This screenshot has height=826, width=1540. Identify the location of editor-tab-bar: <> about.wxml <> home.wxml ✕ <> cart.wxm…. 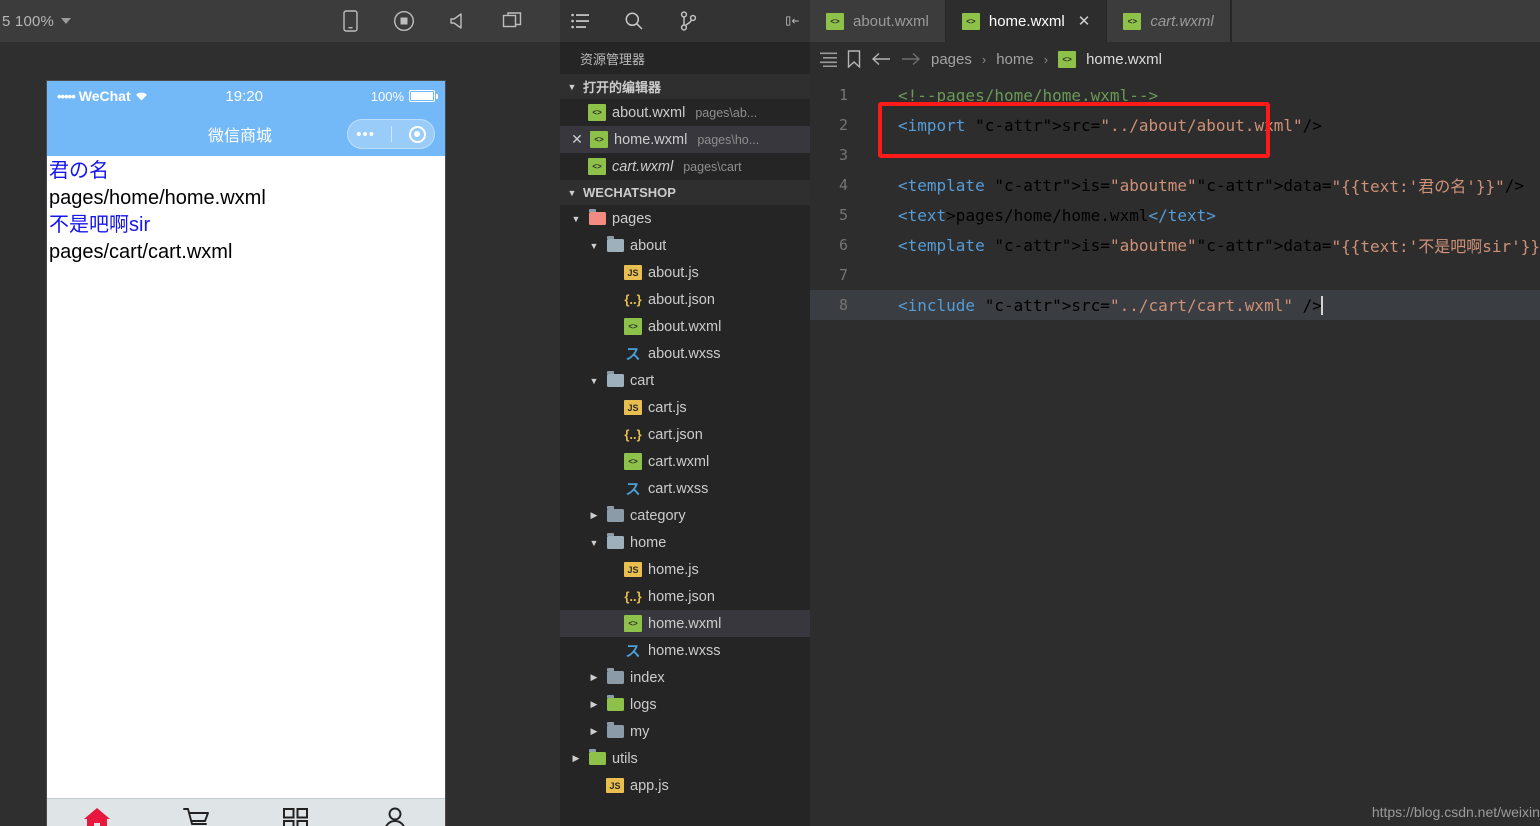
(1175, 21).